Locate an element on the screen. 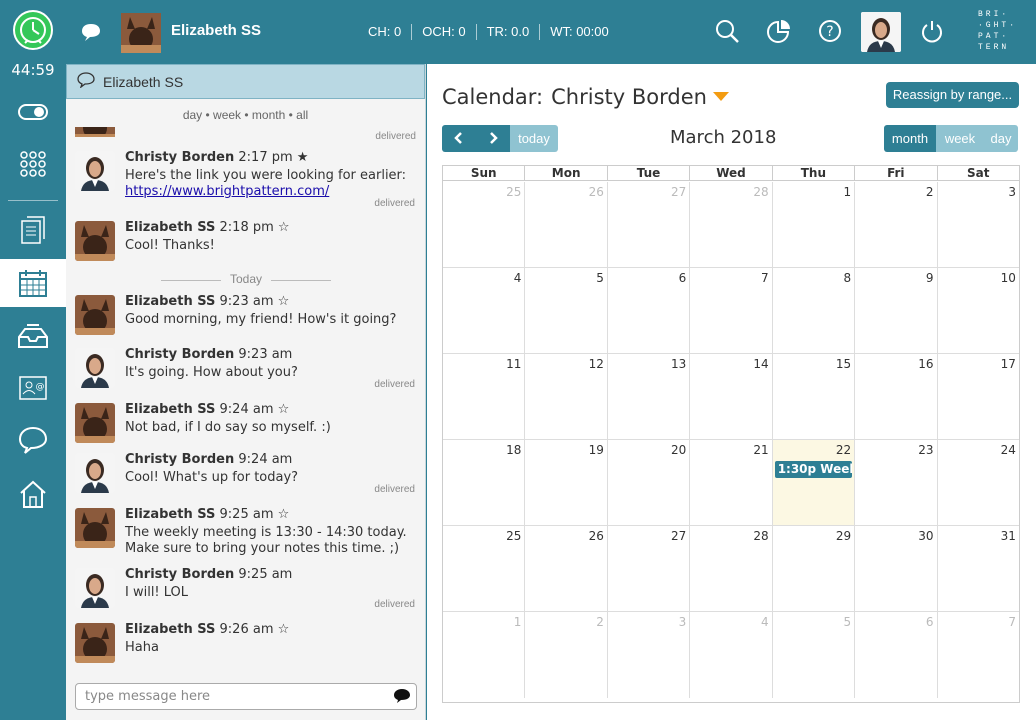  view-month-button: month is located at coordinates (910, 138).